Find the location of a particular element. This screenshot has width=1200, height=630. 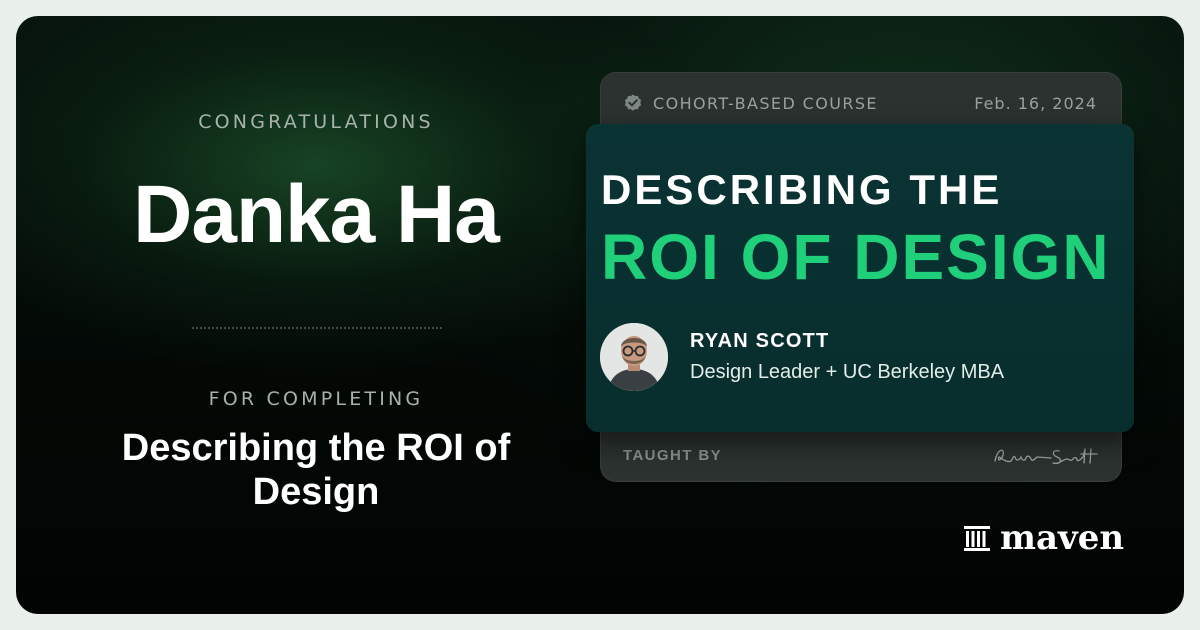

completed-course-title: Describing the ROI of Design is located at coordinates (316, 470).